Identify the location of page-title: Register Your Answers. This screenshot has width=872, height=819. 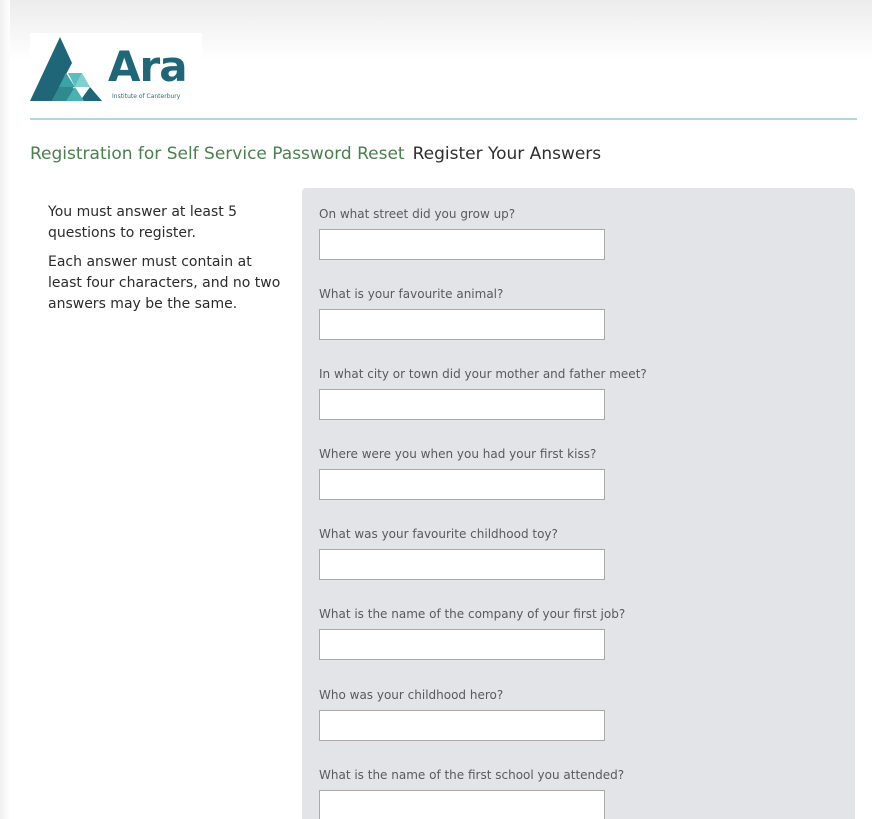
(507, 154).